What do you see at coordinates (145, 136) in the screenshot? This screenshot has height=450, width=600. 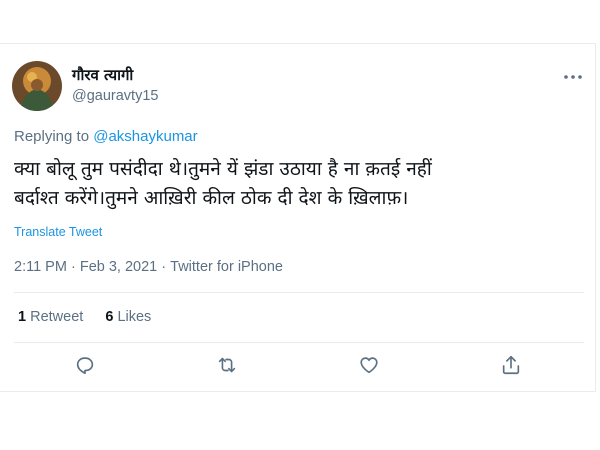 I see `replying-to-mention-link: @akshaykumar` at bounding box center [145, 136].